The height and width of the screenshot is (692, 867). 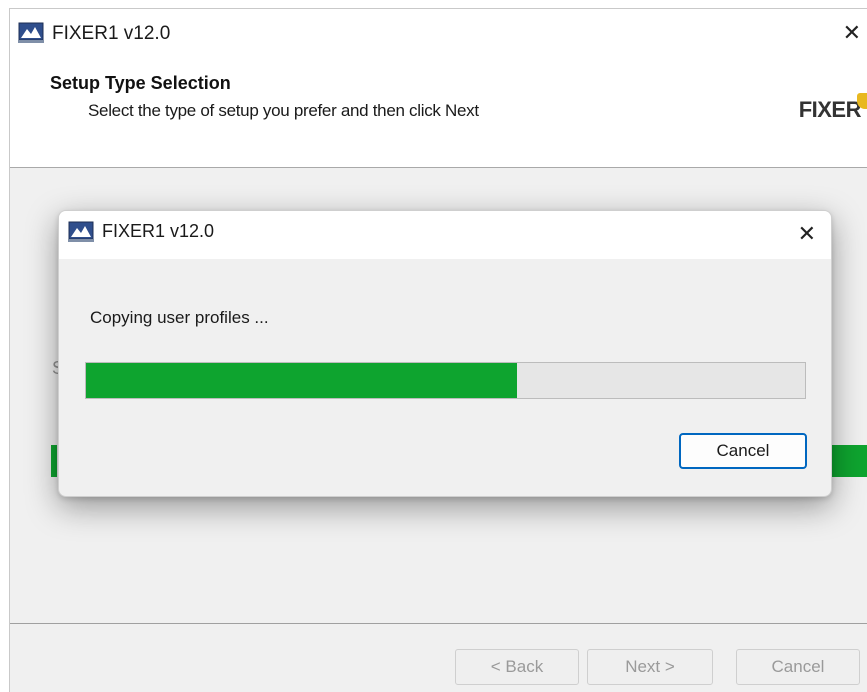 What do you see at coordinates (862, 101) in the screenshot?
I see `logo-mark-icon` at bounding box center [862, 101].